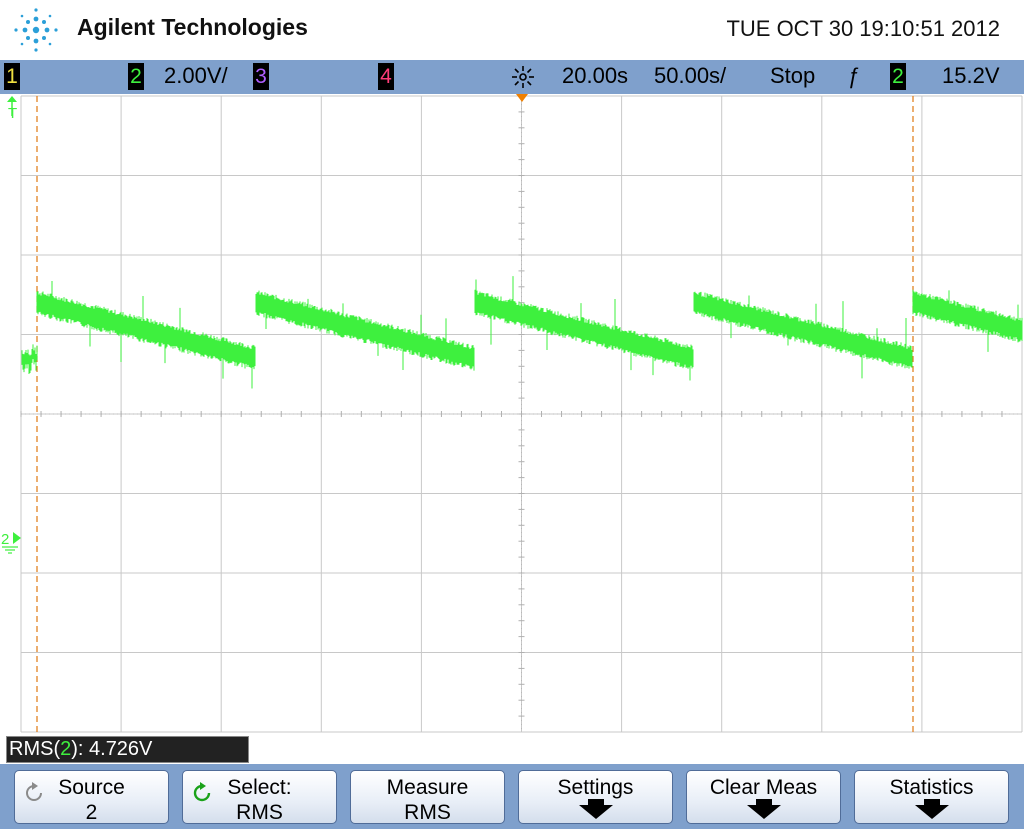 The height and width of the screenshot is (829, 1024). I want to click on run-state: Stop, so click(793, 75).